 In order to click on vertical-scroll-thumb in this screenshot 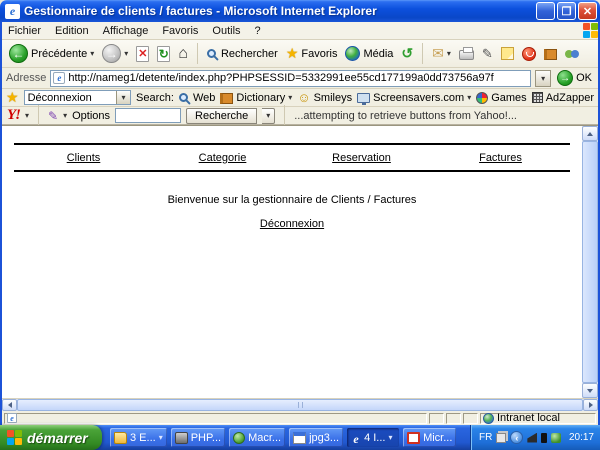, I will do `click(590, 262)`.